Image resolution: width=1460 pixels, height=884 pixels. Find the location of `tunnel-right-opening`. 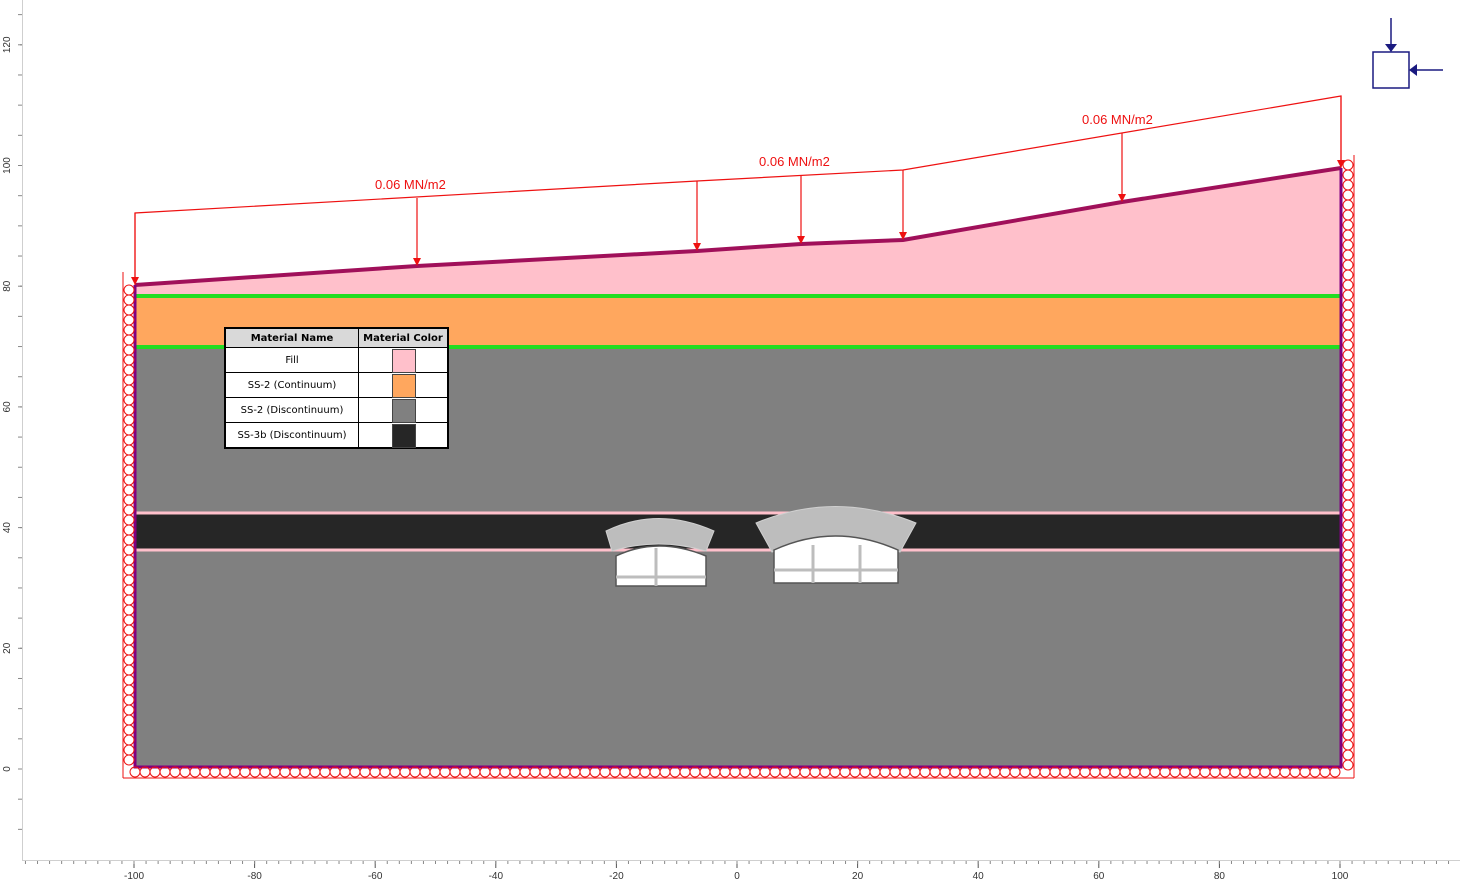

tunnel-right-opening is located at coordinates (836, 559).